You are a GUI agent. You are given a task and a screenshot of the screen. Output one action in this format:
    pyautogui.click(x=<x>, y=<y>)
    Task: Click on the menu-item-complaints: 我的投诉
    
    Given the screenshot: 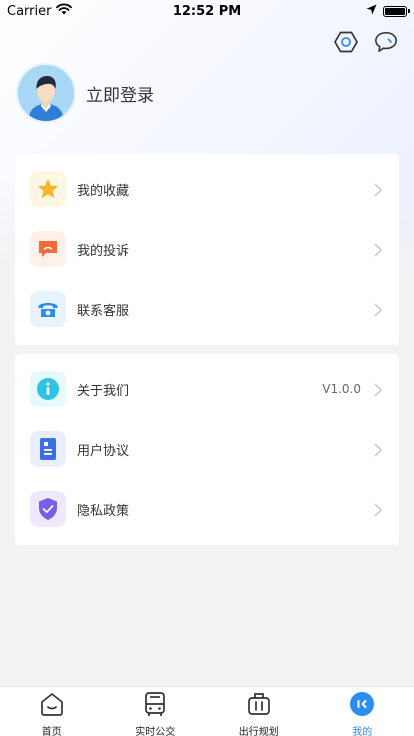 What is the action you would take?
    pyautogui.click(x=207, y=249)
    